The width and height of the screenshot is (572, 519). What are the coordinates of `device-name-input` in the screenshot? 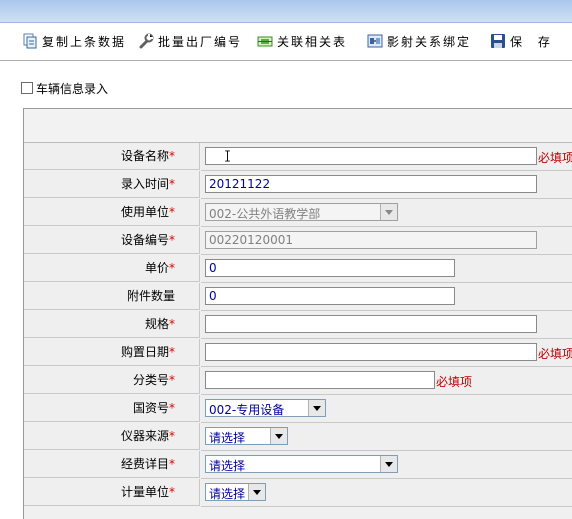 It's located at (371, 156).